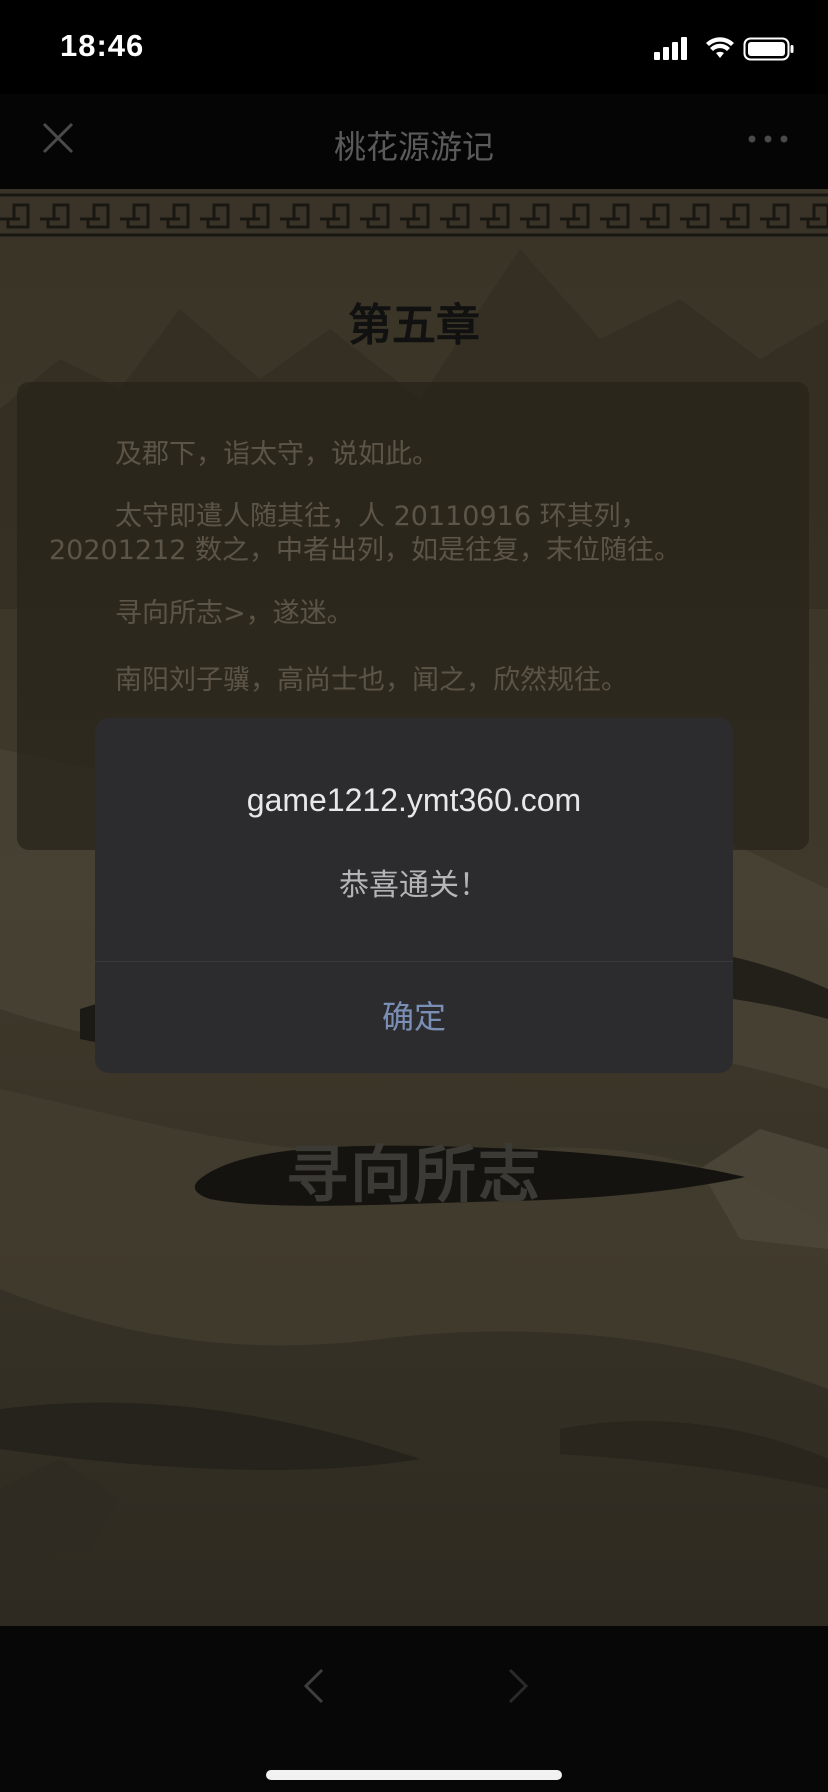 This screenshot has height=1792, width=828. I want to click on dialog-message: 恭喜通关！, so click(414, 885).